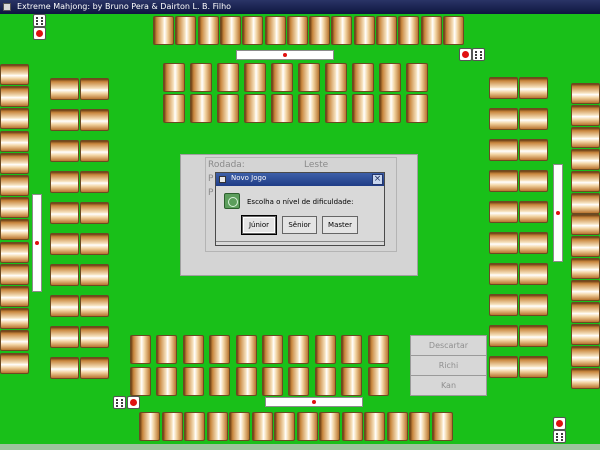  Describe the element at coordinates (340, 225) in the screenshot. I see `master-button: Master` at that location.